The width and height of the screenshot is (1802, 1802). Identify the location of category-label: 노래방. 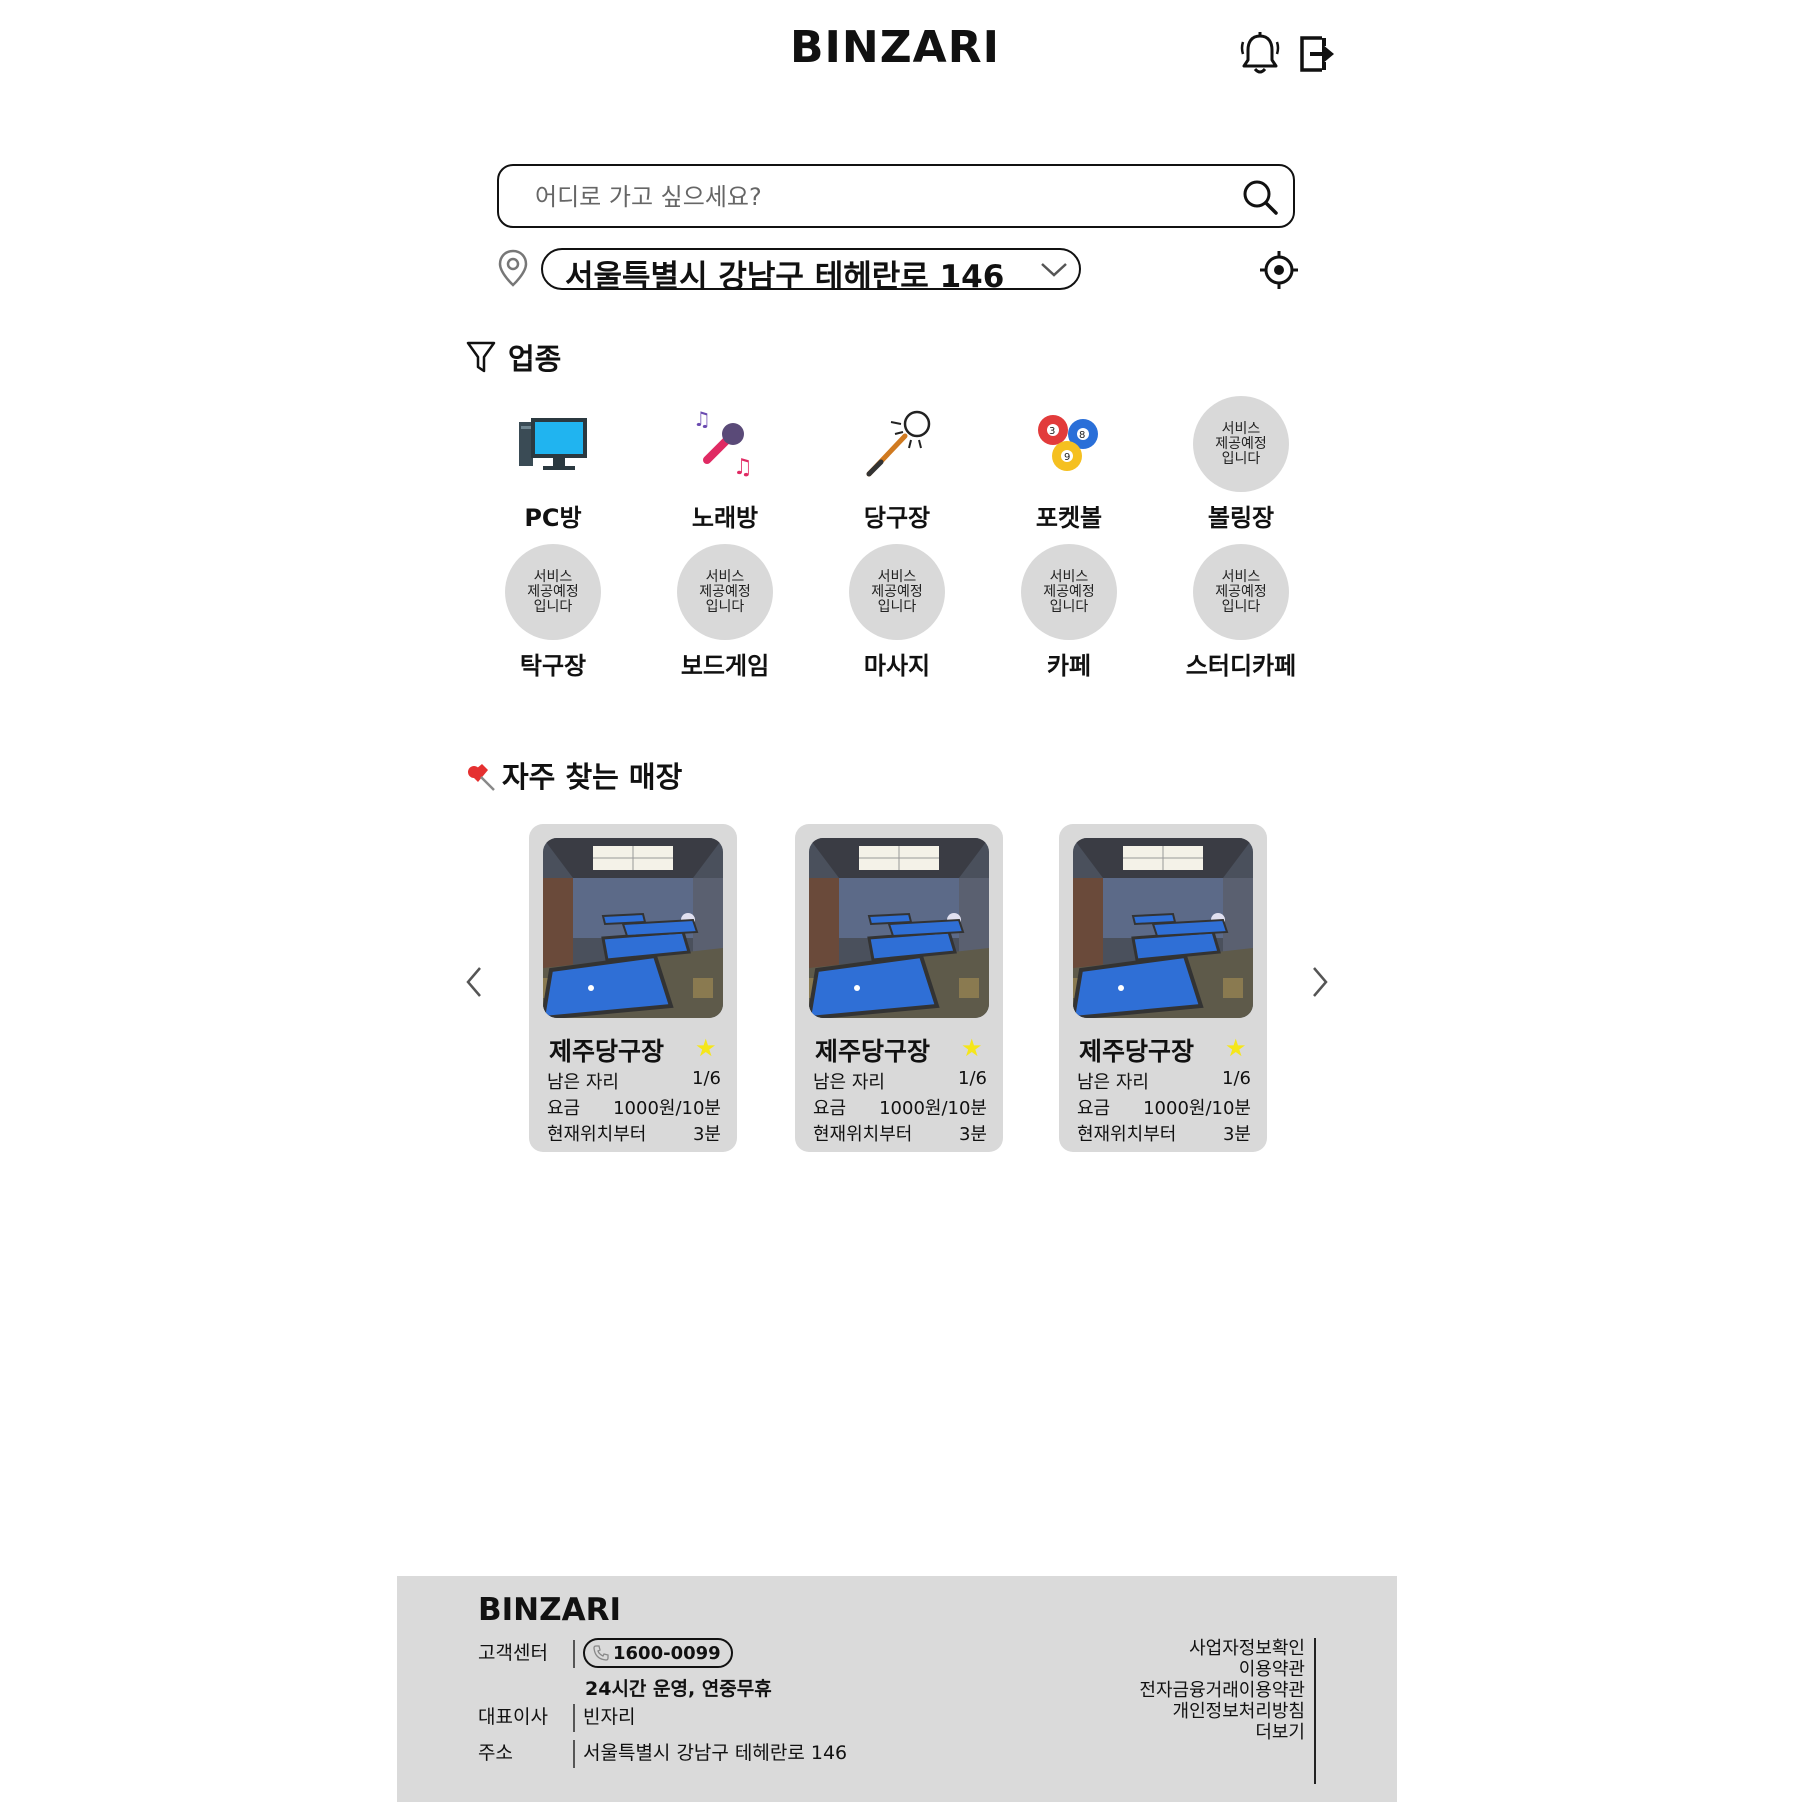
(725, 518).